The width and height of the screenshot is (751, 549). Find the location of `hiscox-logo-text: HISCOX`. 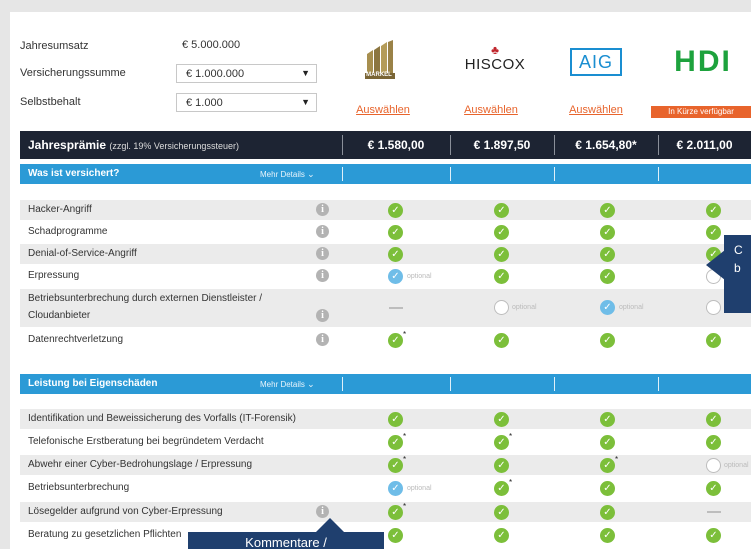

hiscox-logo-text: HISCOX is located at coordinates (495, 64).